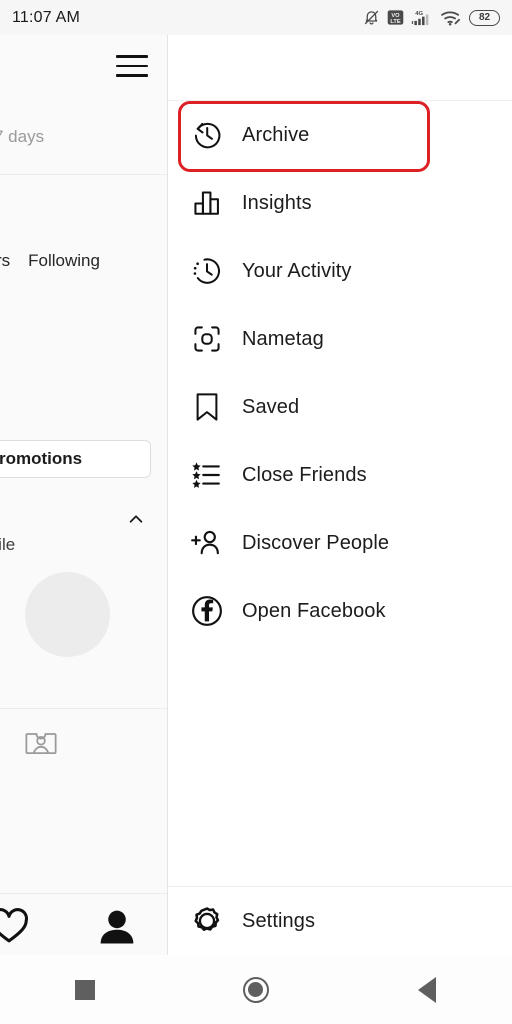 This screenshot has width=512, height=1024. I want to click on menu-item-discover-people: Discover People, so click(340, 543).